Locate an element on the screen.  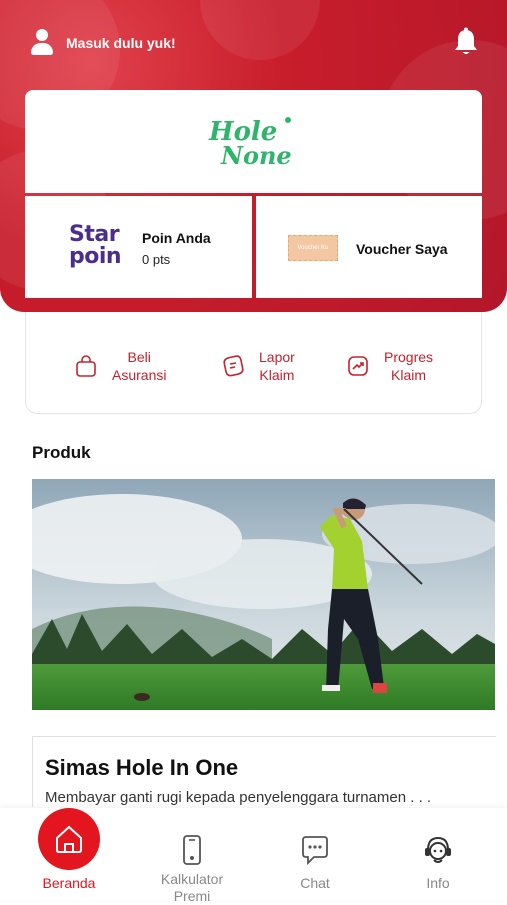
points-title: Poin Anda is located at coordinates (176, 238).